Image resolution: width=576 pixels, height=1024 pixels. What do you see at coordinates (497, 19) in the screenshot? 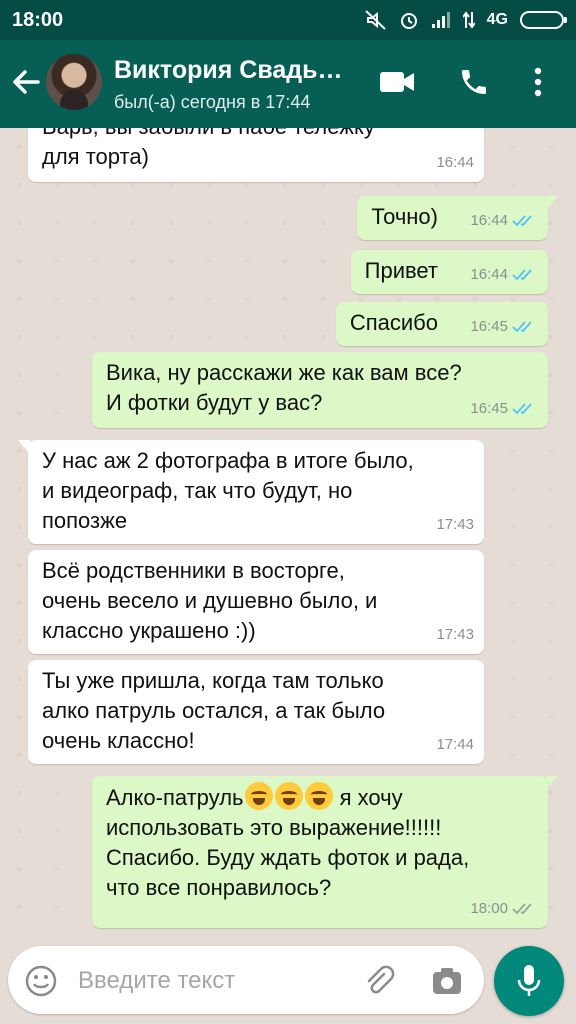
I see `network-type: 4G` at bounding box center [497, 19].